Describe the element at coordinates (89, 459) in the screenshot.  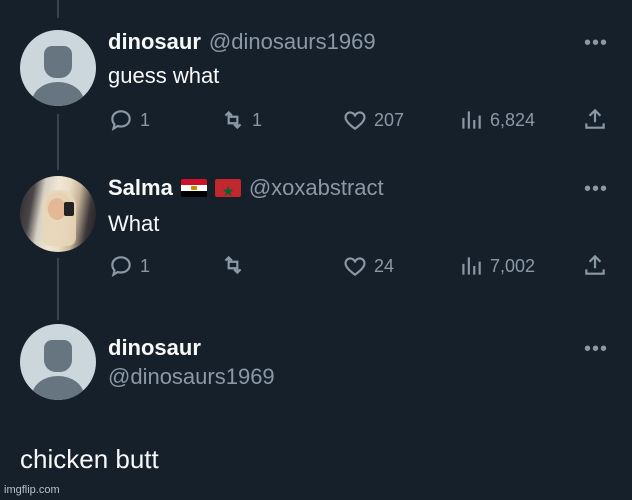
I see `tweet-text: chicken butt` at that location.